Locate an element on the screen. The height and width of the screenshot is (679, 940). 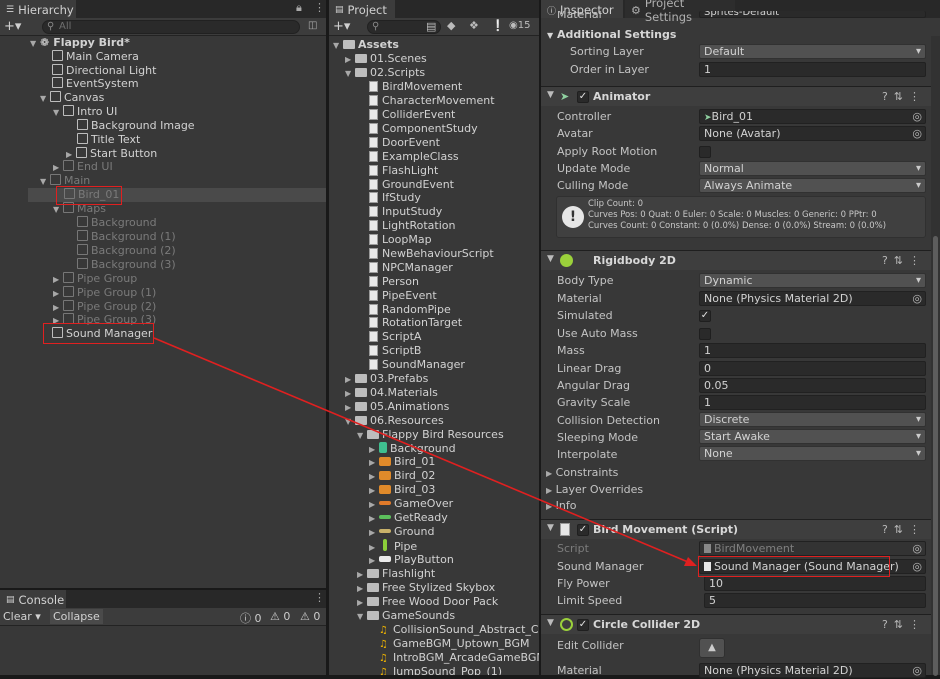
circle-collider-header: ▼ ✓ Circle Collider 2D ?⇅⋮ is located at coordinates (736, 624).